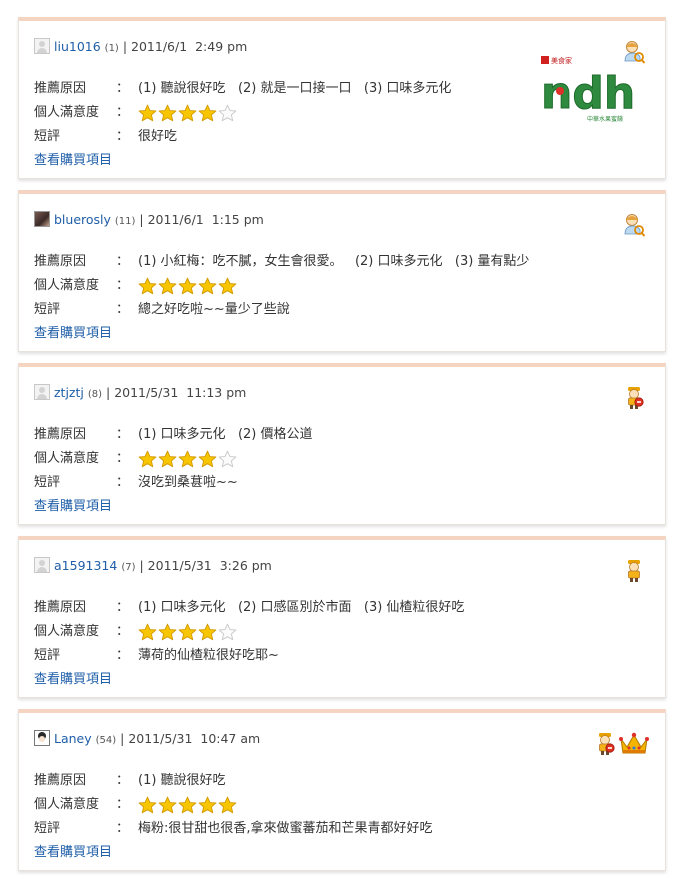 This screenshot has width=680, height=879. What do you see at coordinates (214, 309) in the screenshot?
I see `comment-value: 總之好吃啦~~量少了些說` at bounding box center [214, 309].